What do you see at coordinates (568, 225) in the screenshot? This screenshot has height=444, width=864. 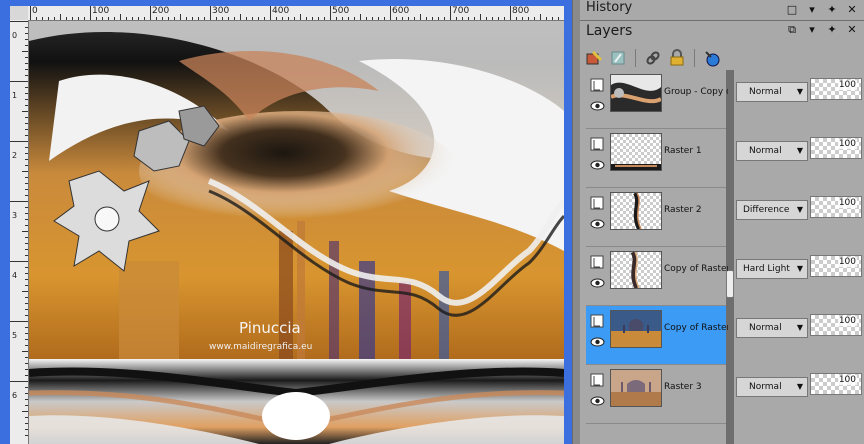 I see `canvas-window-edge` at bounding box center [568, 225].